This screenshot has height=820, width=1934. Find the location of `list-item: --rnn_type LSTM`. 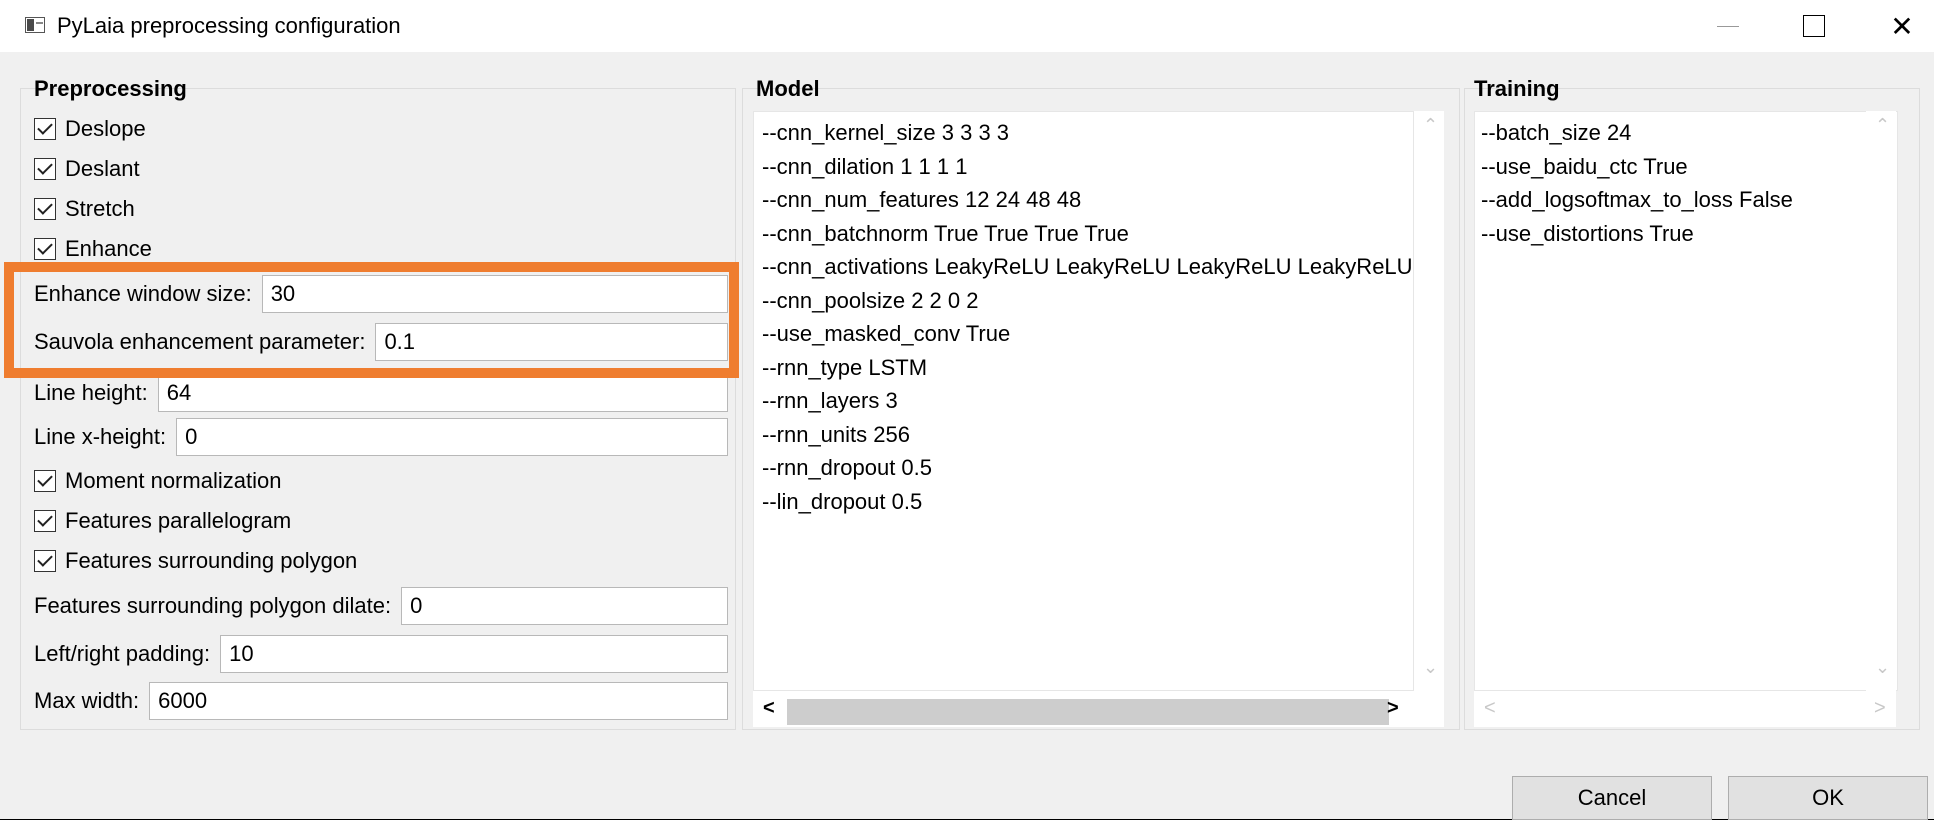

list-item: --rnn_type LSTM is located at coordinates (1087, 368).